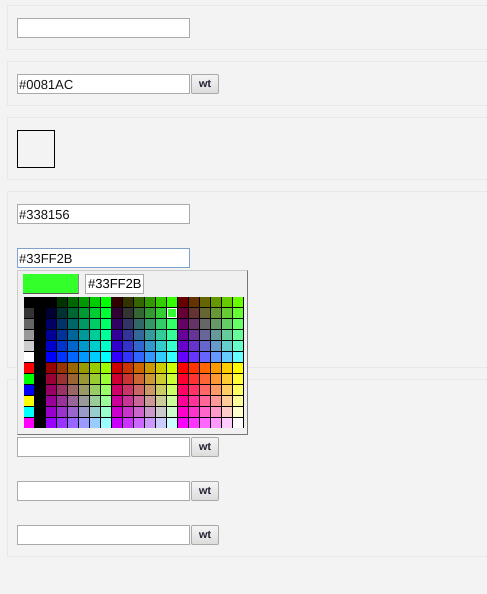 The height and width of the screenshot is (594, 487). I want to click on hex-field: #33FF2B, so click(114, 284).